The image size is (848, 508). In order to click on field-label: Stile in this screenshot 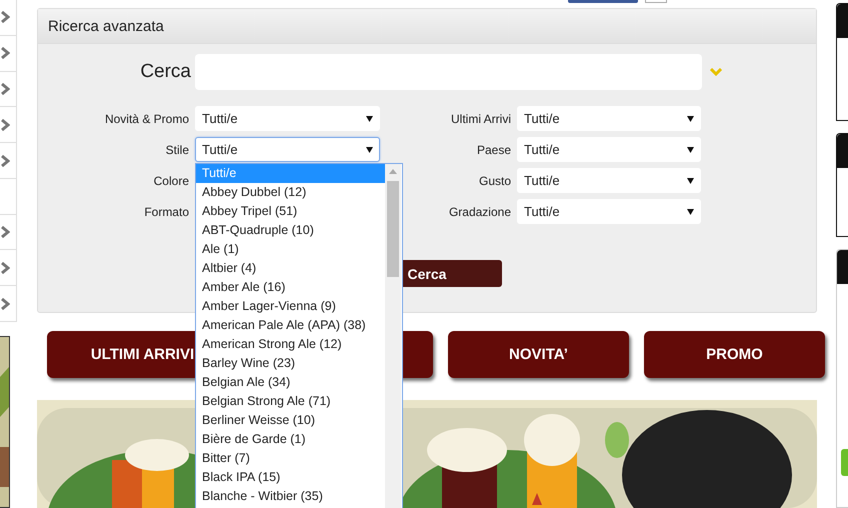, I will do `click(177, 149)`.